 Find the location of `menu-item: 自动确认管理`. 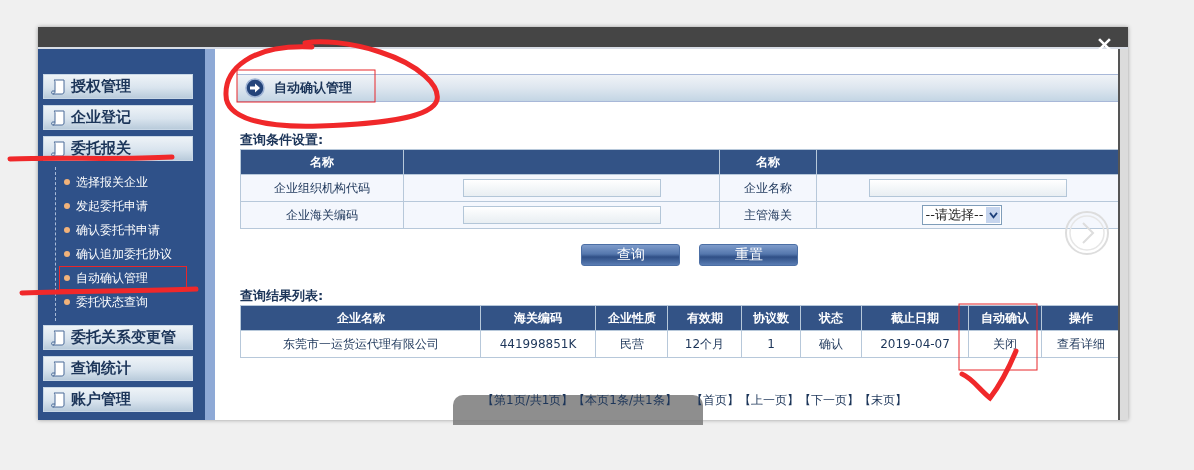

menu-item: 自动确认管理 is located at coordinates (123, 278).